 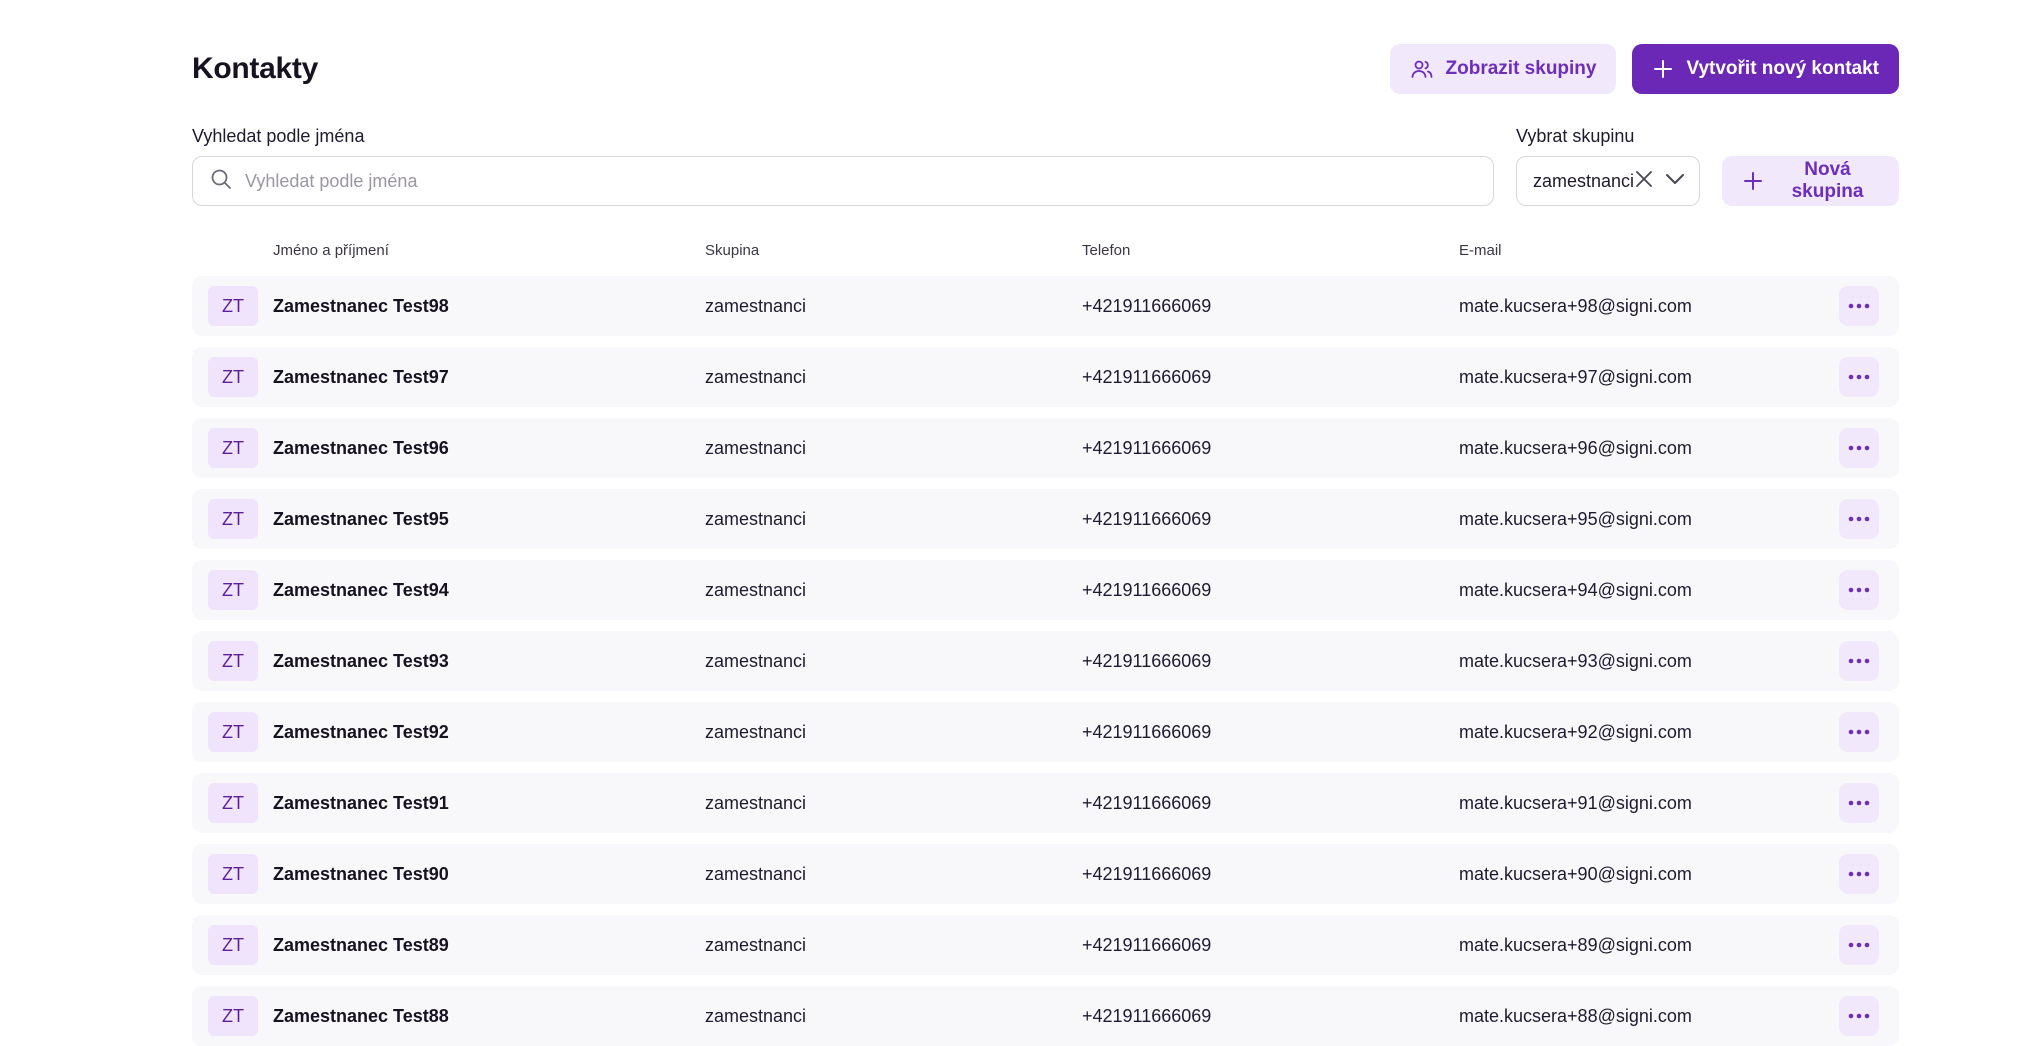 I want to click on users-icon, so click(x=1422, y=69).